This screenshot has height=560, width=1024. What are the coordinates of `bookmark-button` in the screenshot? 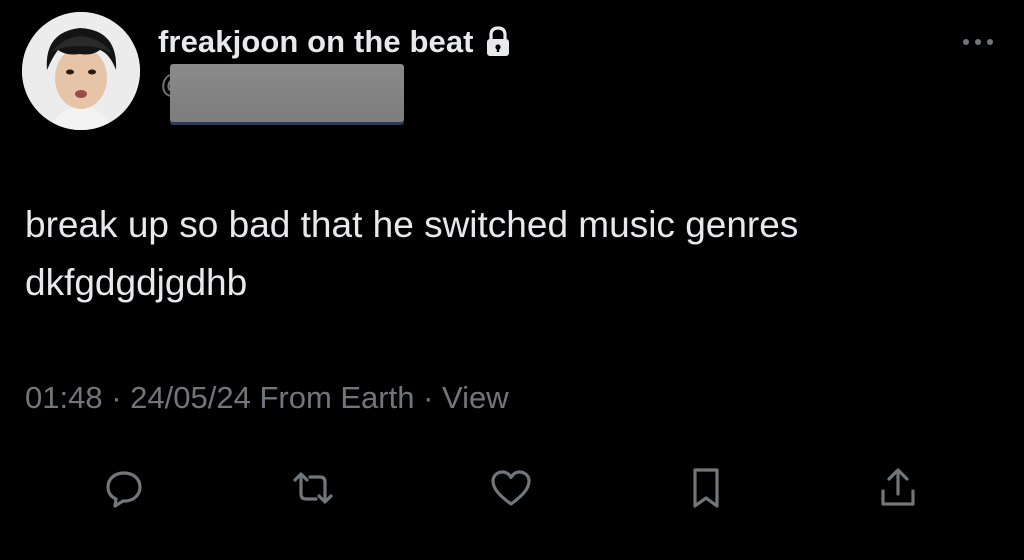 It's located at (706, 488).